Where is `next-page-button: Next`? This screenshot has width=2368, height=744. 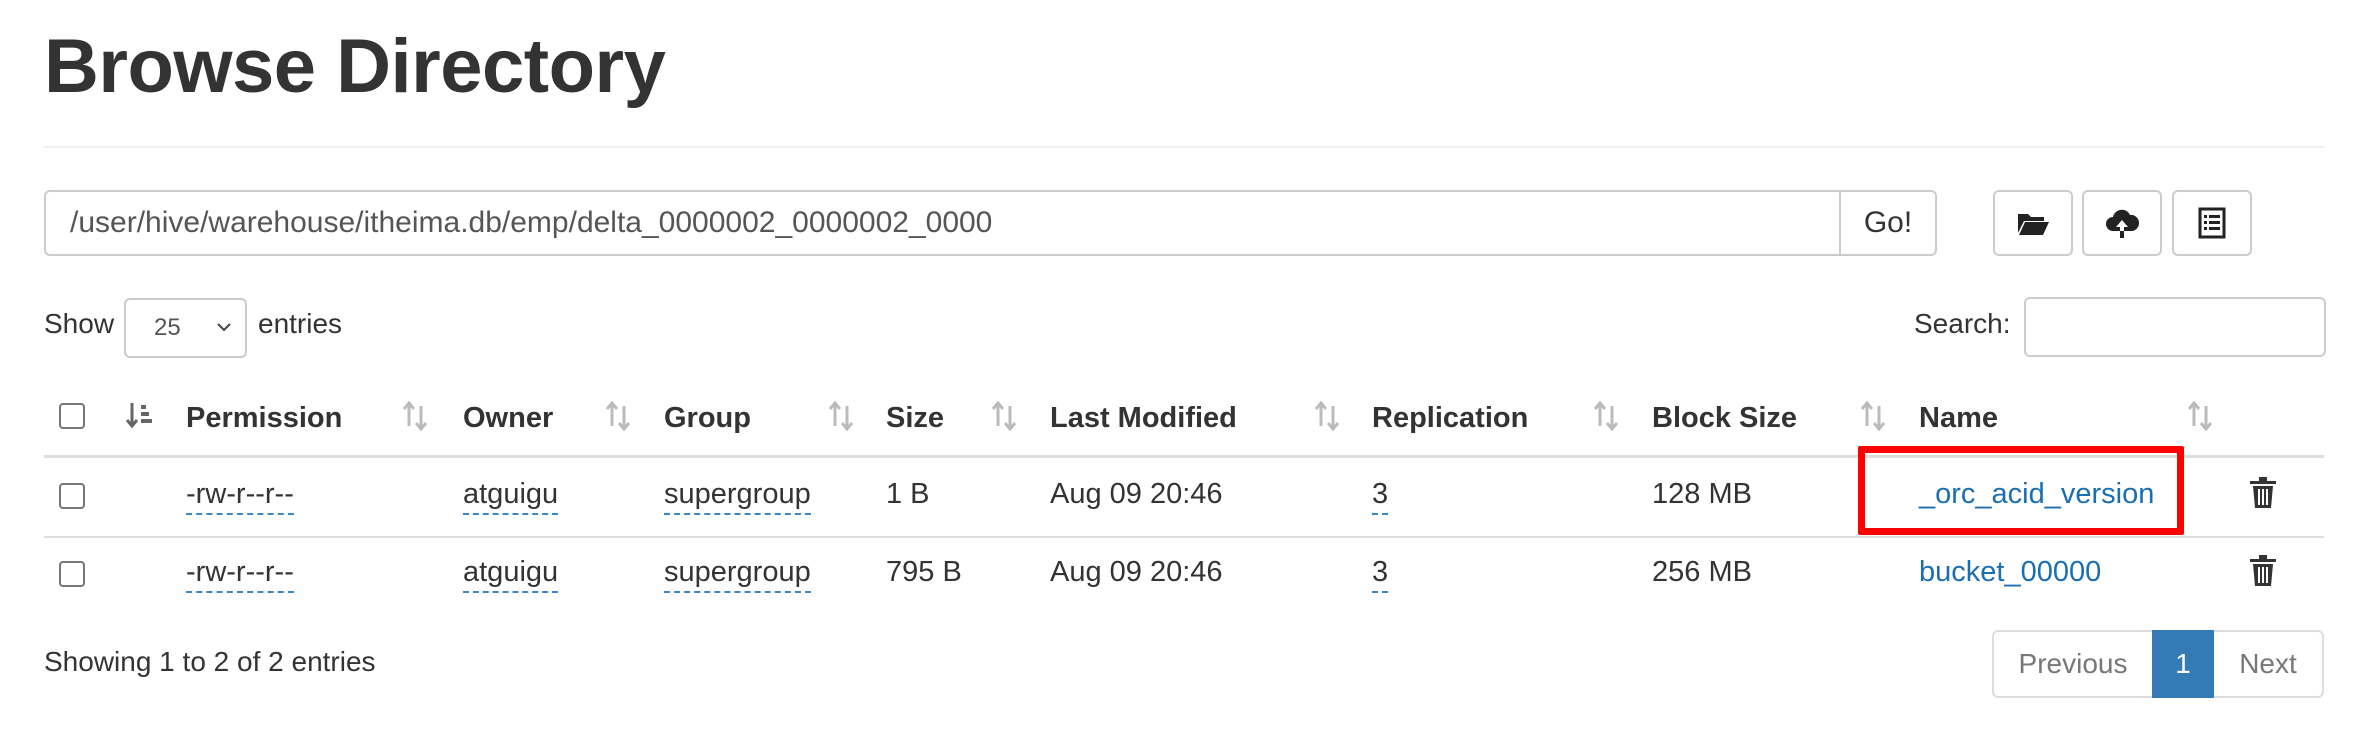 next-page-button: Next is located at coordinates (2269, 664).